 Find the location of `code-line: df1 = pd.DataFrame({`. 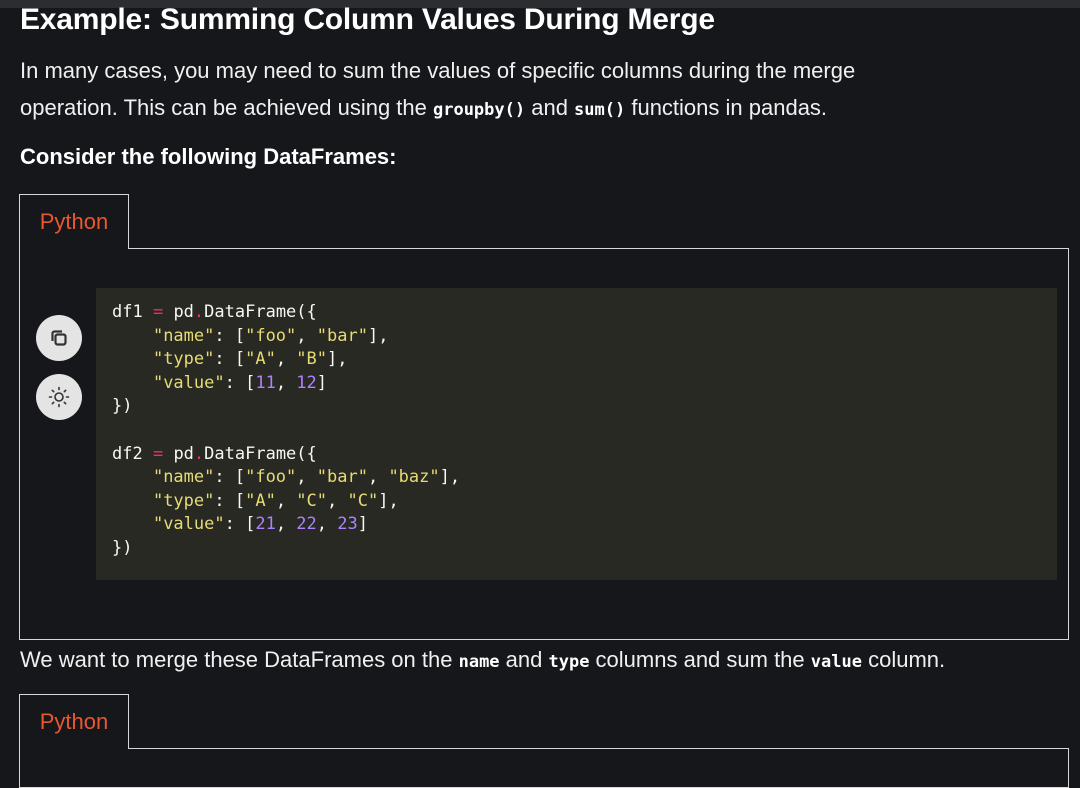

code-line: df1 = pd.DataFrame({ is located at coordinates (576, 313).